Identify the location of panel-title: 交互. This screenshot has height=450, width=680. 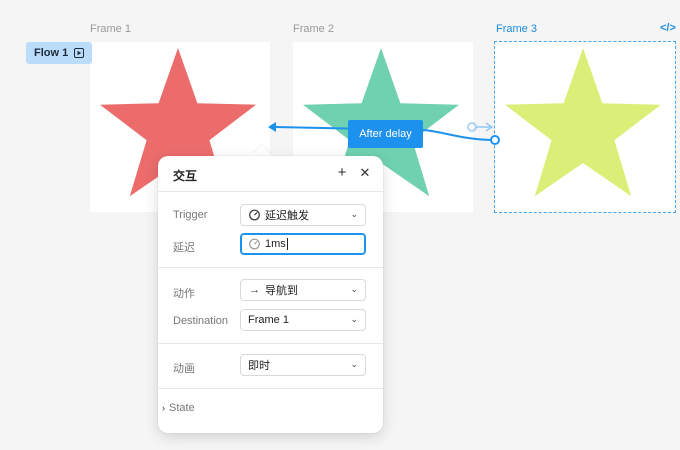
(185, 176).